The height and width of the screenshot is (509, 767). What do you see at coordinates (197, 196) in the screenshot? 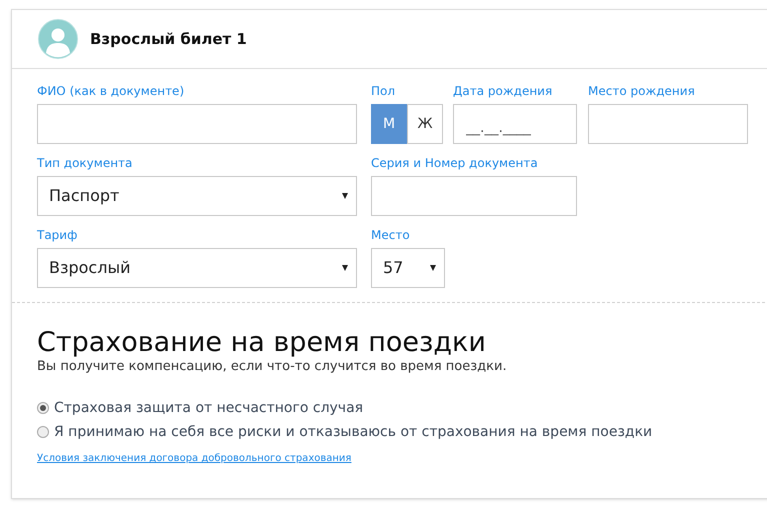
I see `document-type-select: Паспорт` at bounding box center [197, 196].